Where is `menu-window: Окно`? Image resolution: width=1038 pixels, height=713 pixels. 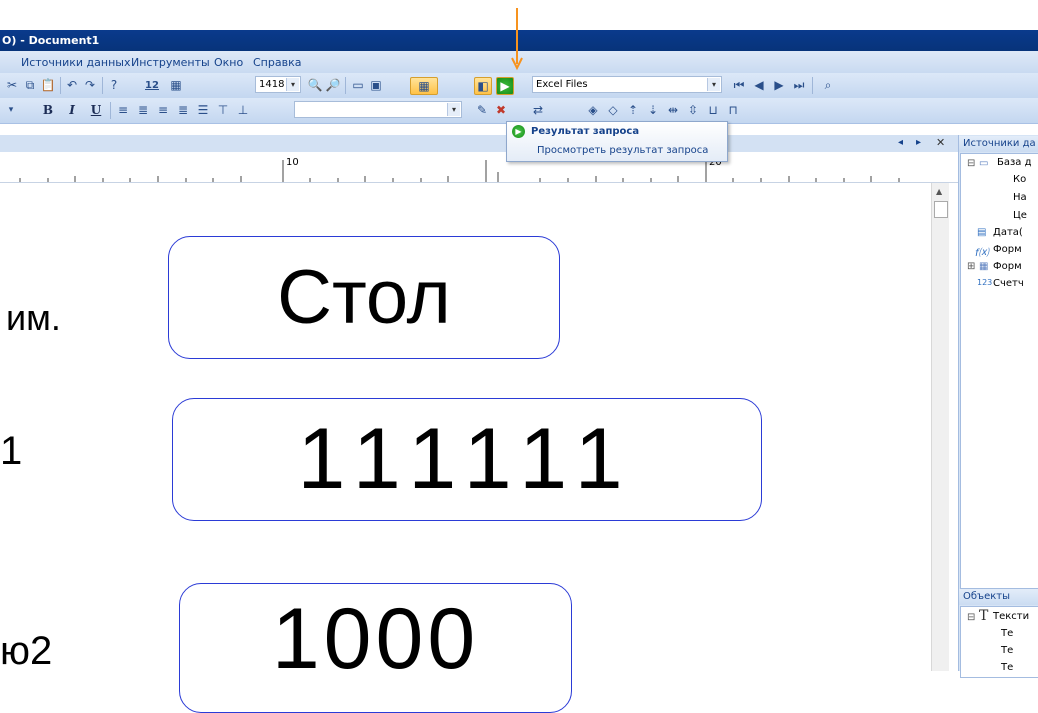
menu-window: Окно is located at coordinates (228, 62).